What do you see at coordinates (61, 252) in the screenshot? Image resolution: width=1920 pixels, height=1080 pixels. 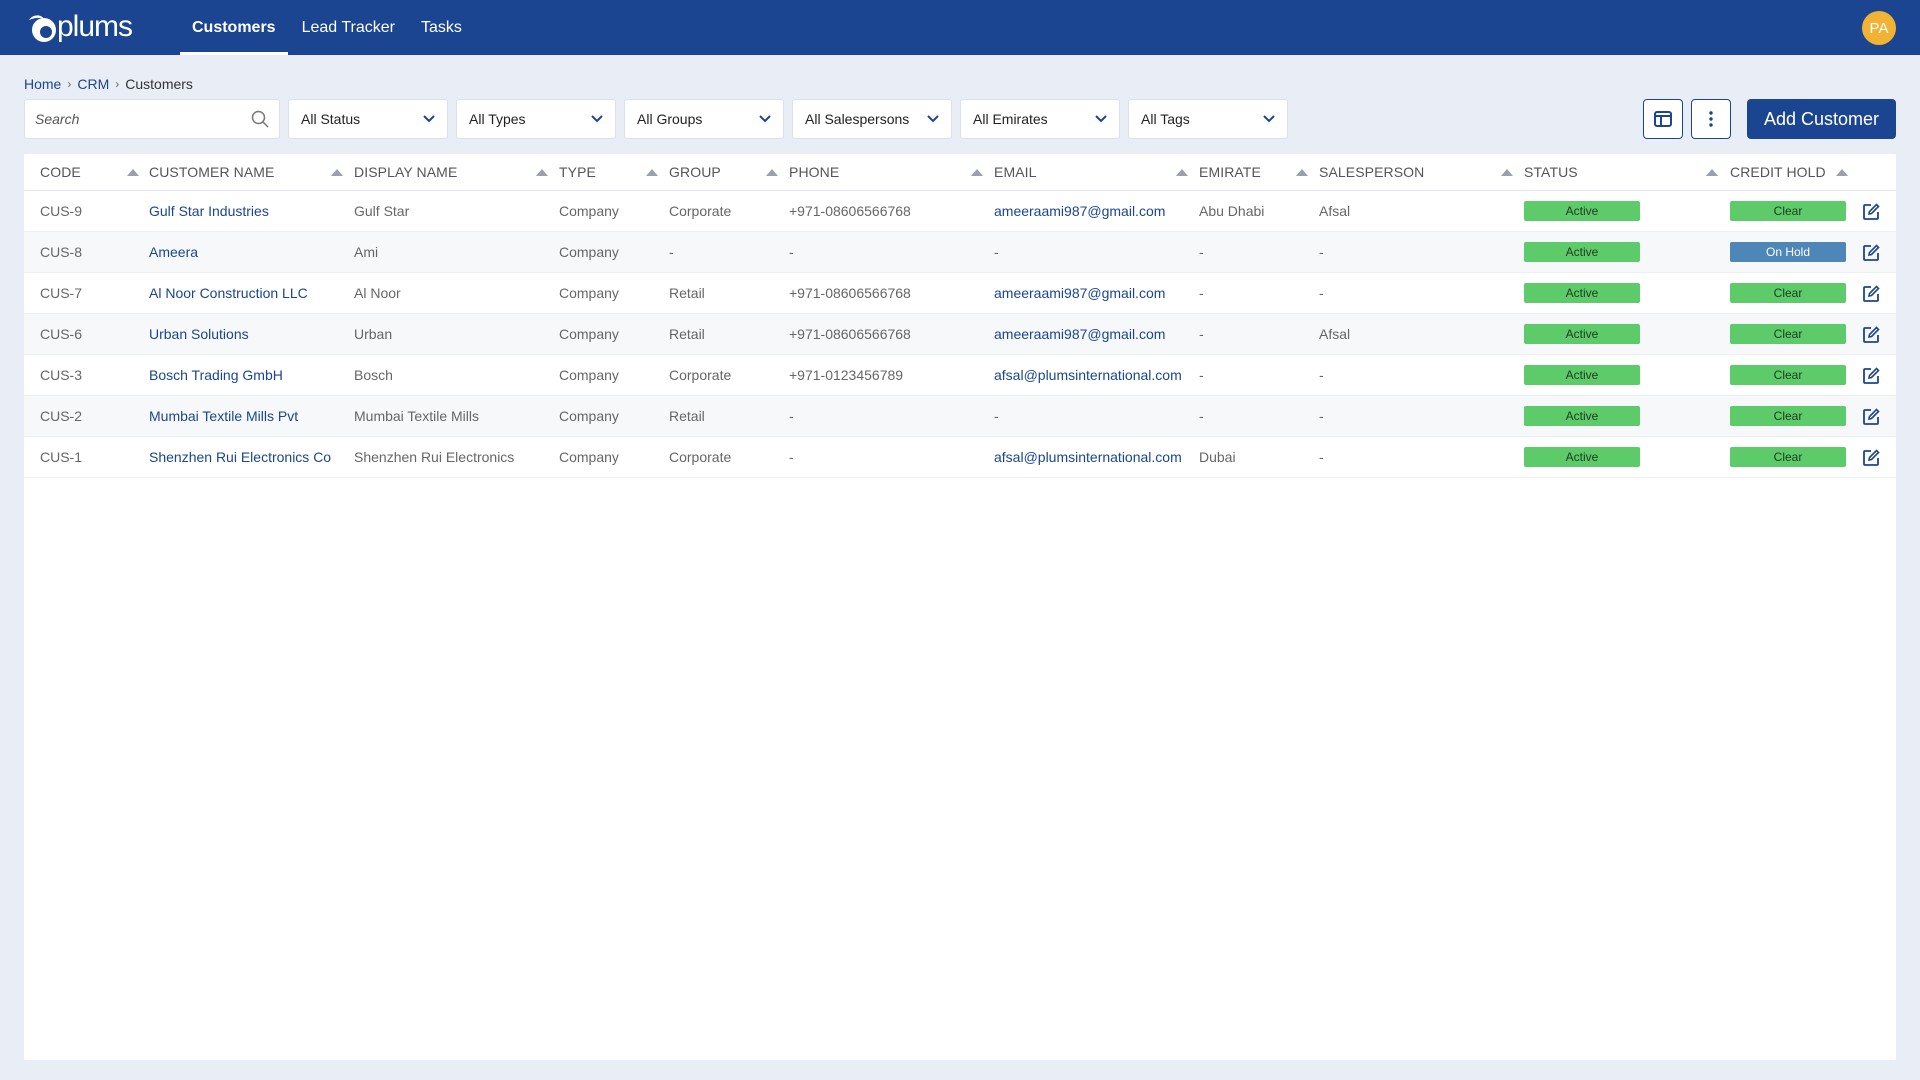 I see `cell-code: CUS-8` at bounding box center [61, 252].